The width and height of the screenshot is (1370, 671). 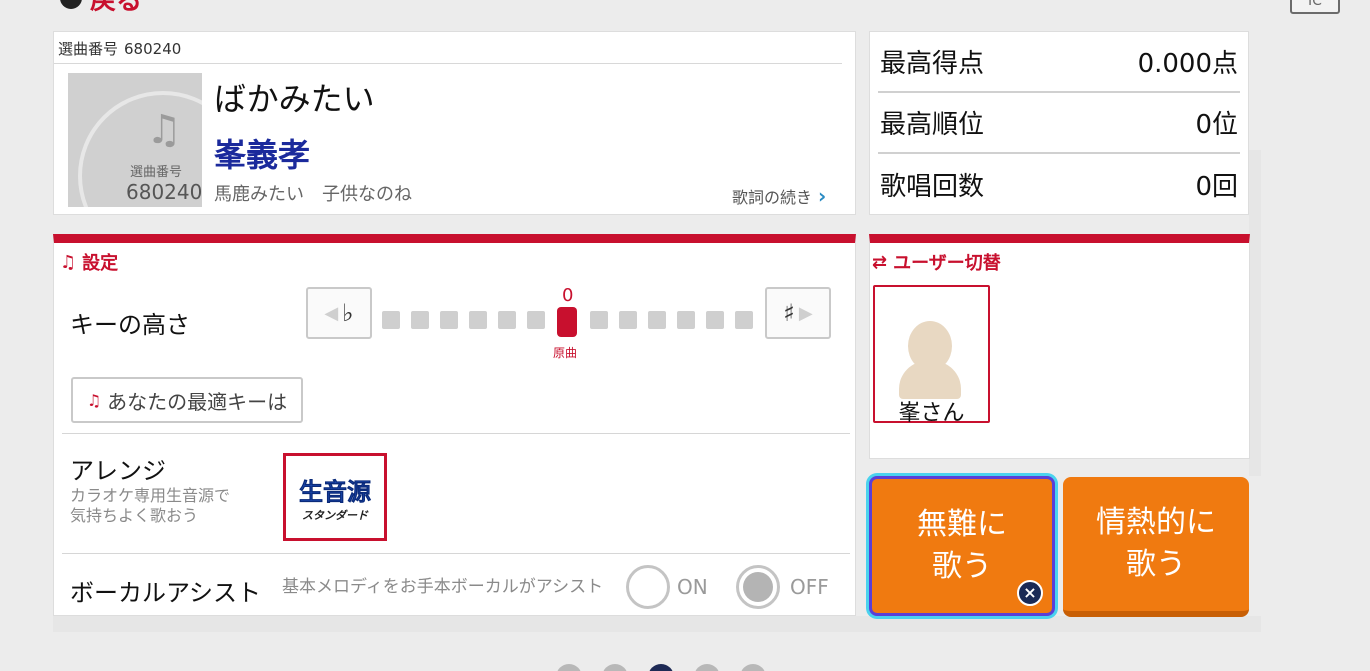 I want to click on stat-row-sing-count: 歌唱回数 0回, so click(x=1059, y=184).